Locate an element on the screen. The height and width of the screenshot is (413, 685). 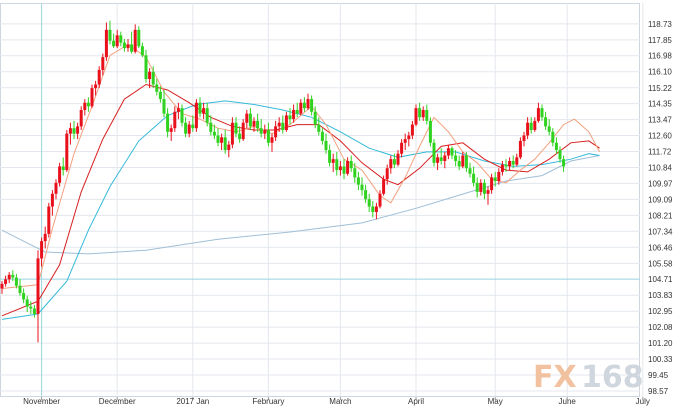
y-tick-label: 98.57 is located at coordinates (658, 391).